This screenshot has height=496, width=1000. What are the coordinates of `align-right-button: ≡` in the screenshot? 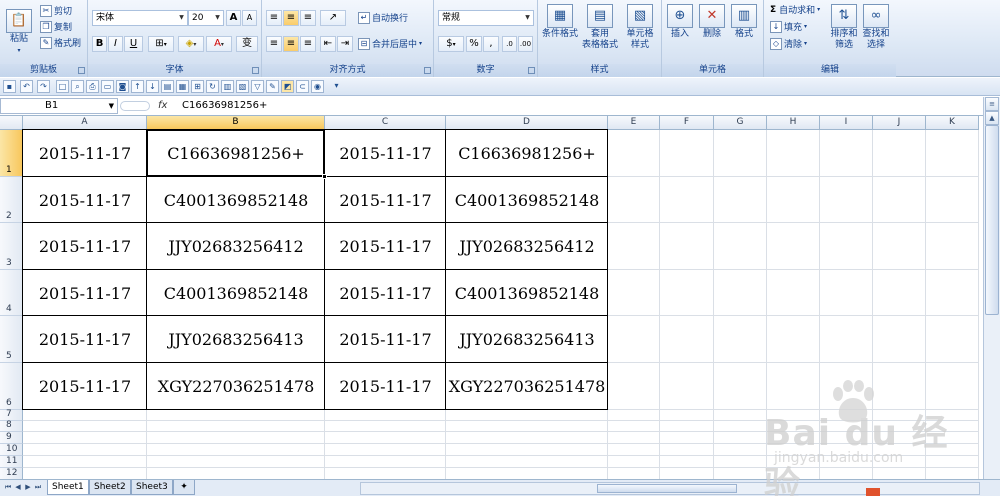 It's located at (308, 44).